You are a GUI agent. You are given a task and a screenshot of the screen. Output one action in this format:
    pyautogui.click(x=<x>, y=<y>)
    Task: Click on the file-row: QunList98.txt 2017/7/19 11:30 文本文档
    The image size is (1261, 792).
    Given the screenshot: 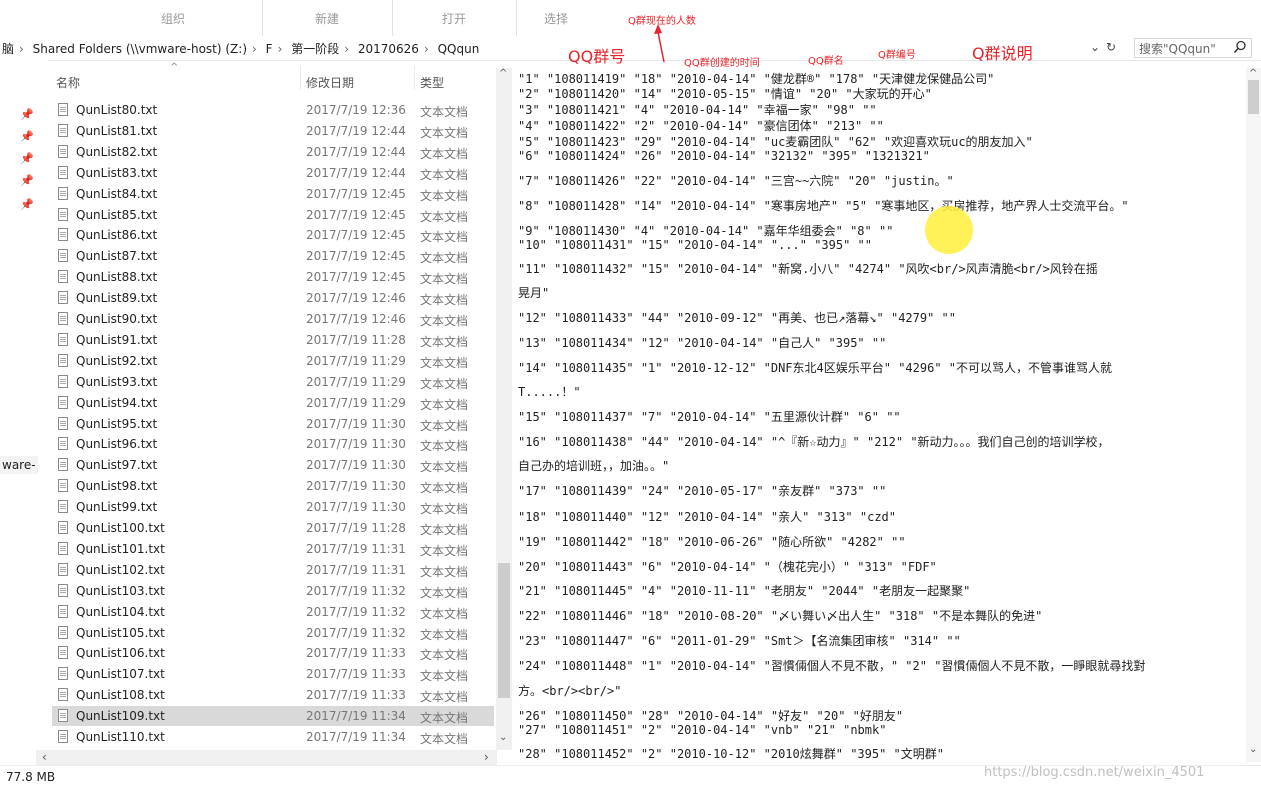 What is the action you would take?
    pyautogui.click(x=273, y=486)
    